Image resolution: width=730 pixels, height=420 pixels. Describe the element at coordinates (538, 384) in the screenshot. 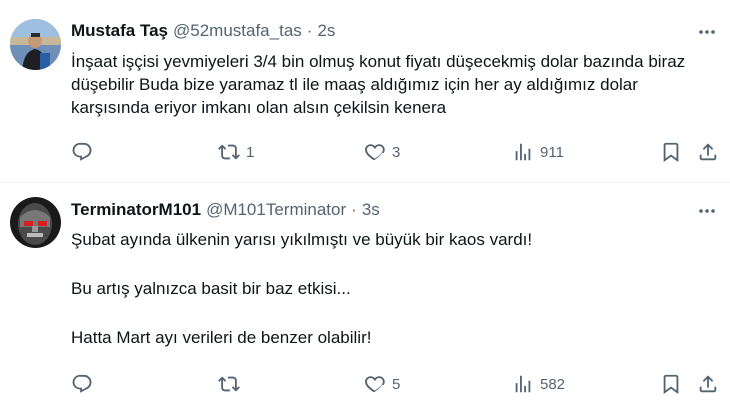

I see `views-button: 582` at that location.